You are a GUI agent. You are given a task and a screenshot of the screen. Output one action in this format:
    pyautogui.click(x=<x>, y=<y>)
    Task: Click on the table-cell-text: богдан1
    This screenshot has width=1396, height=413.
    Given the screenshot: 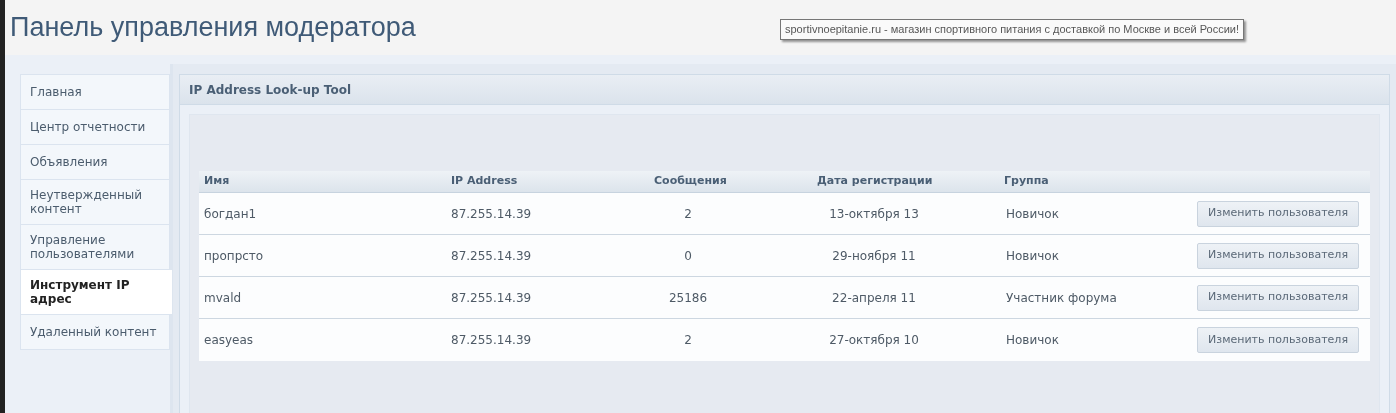 What is the action you would take?
    pyautogui.click(x=230, y=214)
    